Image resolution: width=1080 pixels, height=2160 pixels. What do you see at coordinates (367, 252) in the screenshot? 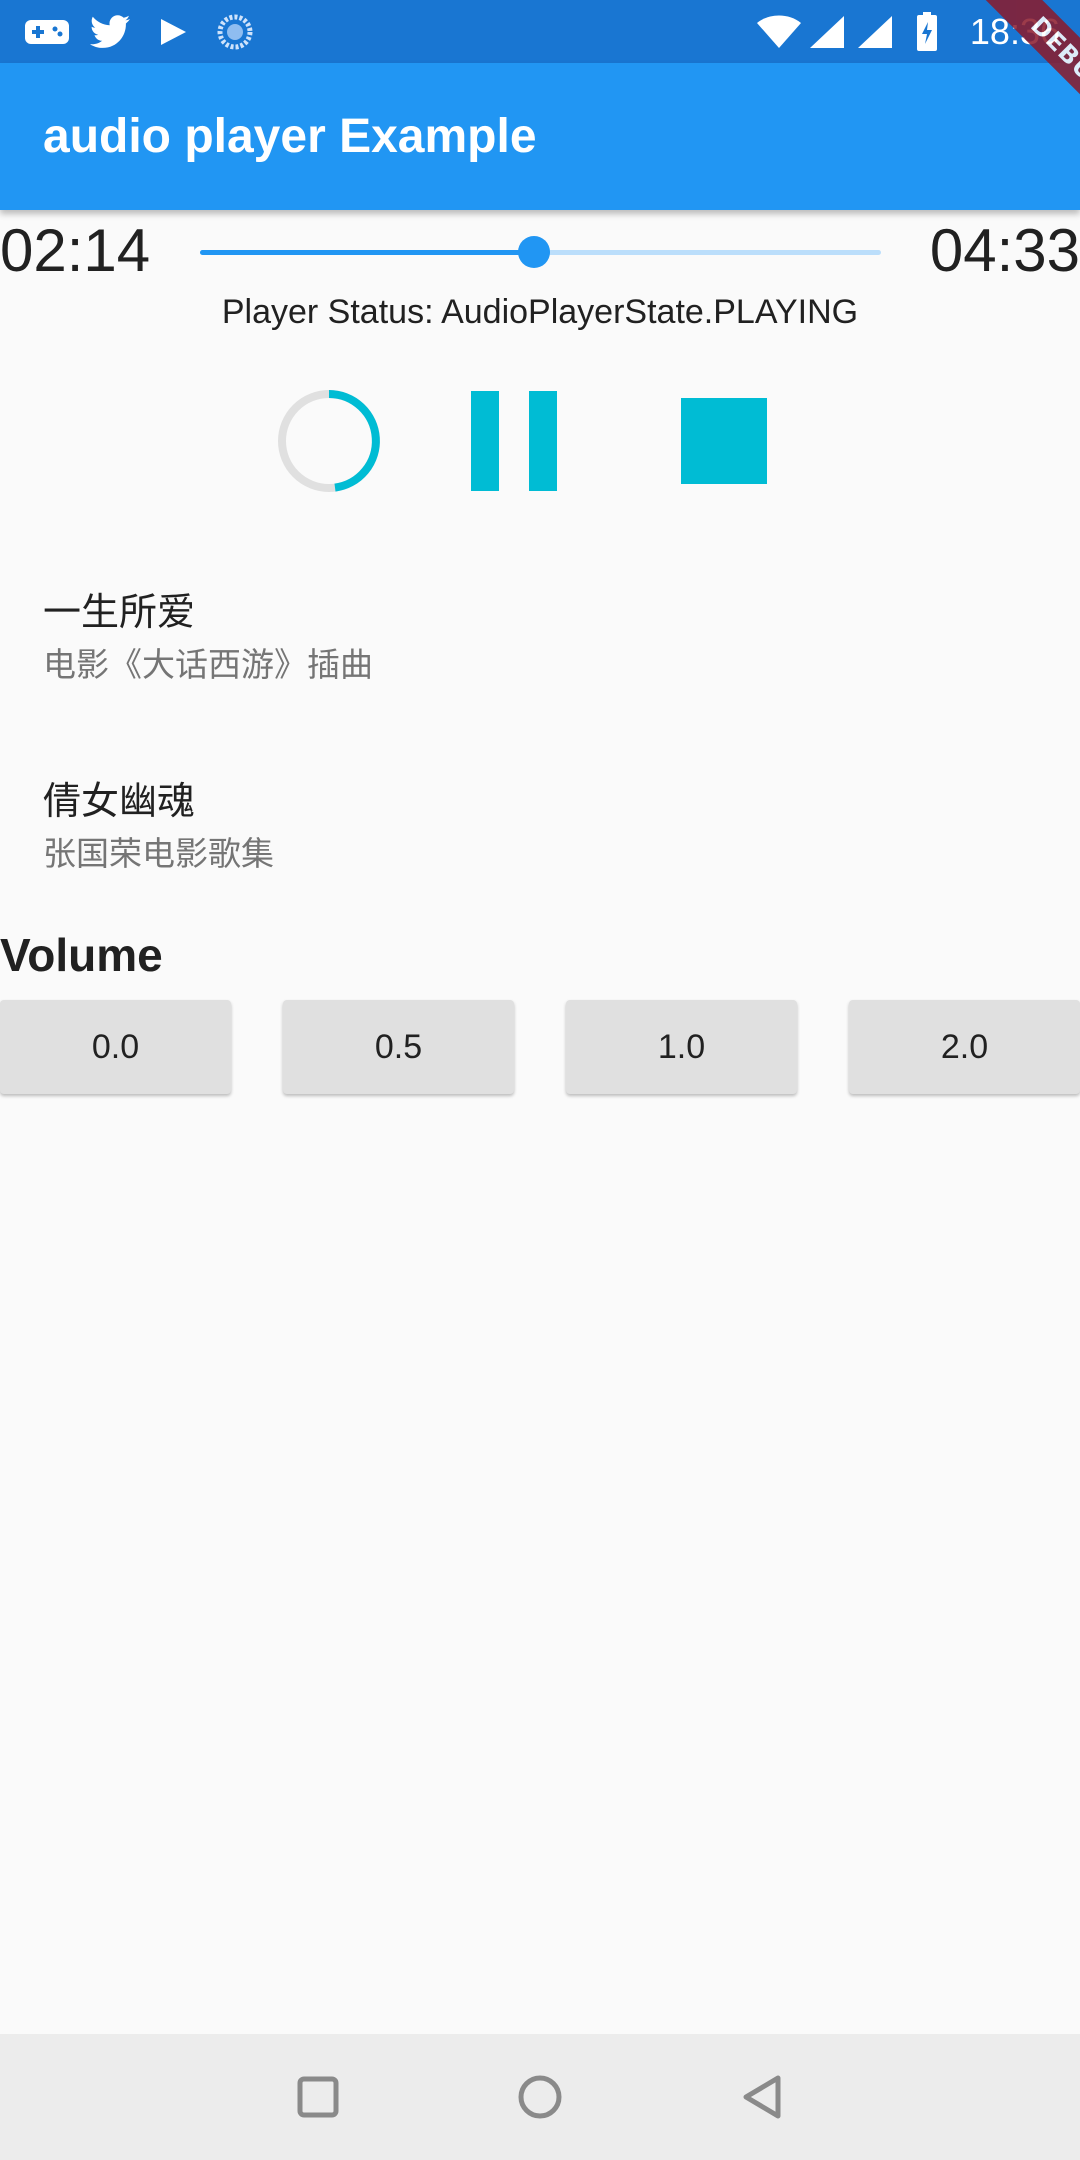
I see `slider-active-track` at bounding box center [367, 252].